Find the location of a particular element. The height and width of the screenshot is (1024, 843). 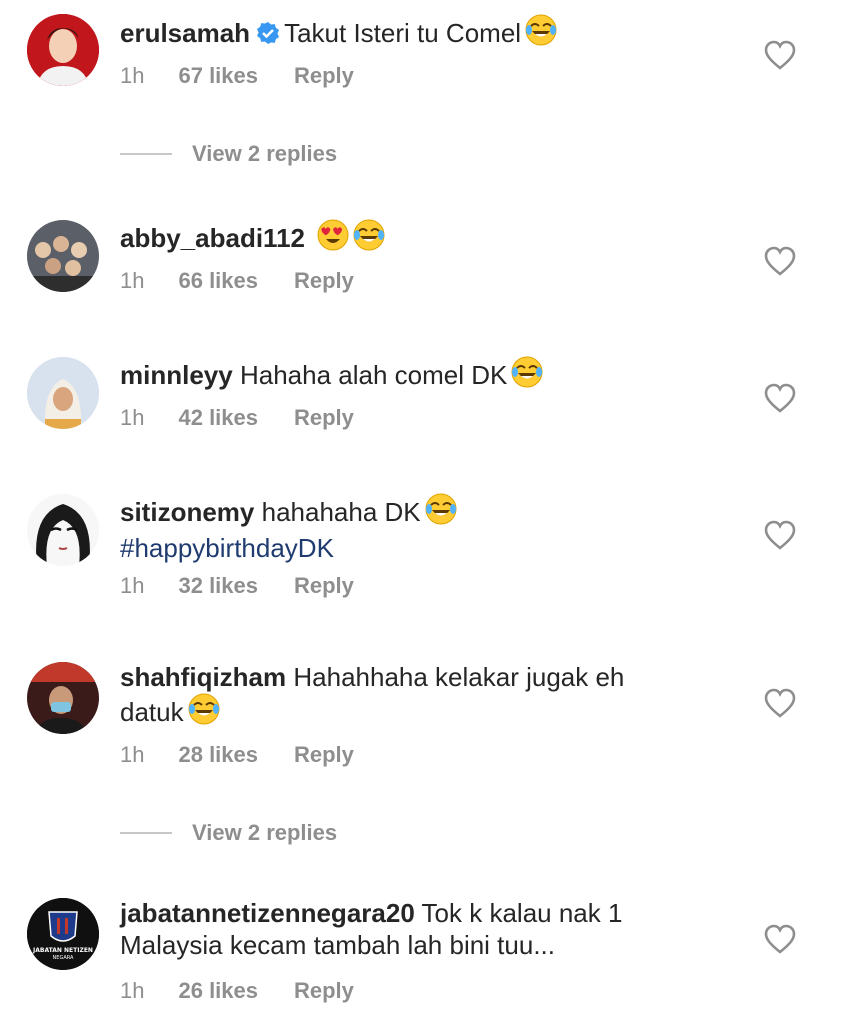

avatar-image: JABATAN NETIZEN NEGARA is located at coordinates (63, 934).